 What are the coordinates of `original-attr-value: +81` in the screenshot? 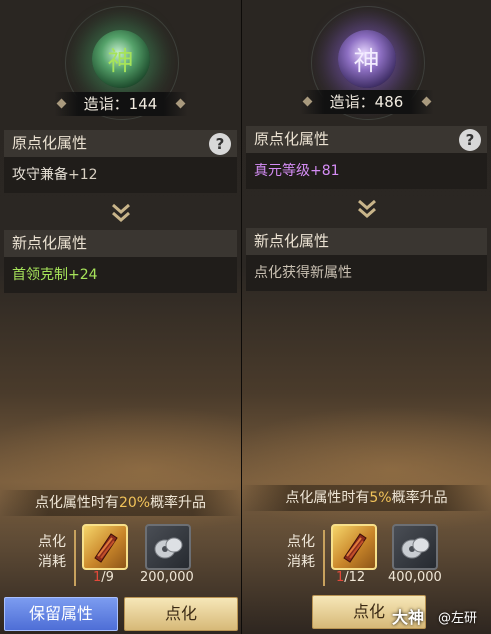 It's located at (325, 171).